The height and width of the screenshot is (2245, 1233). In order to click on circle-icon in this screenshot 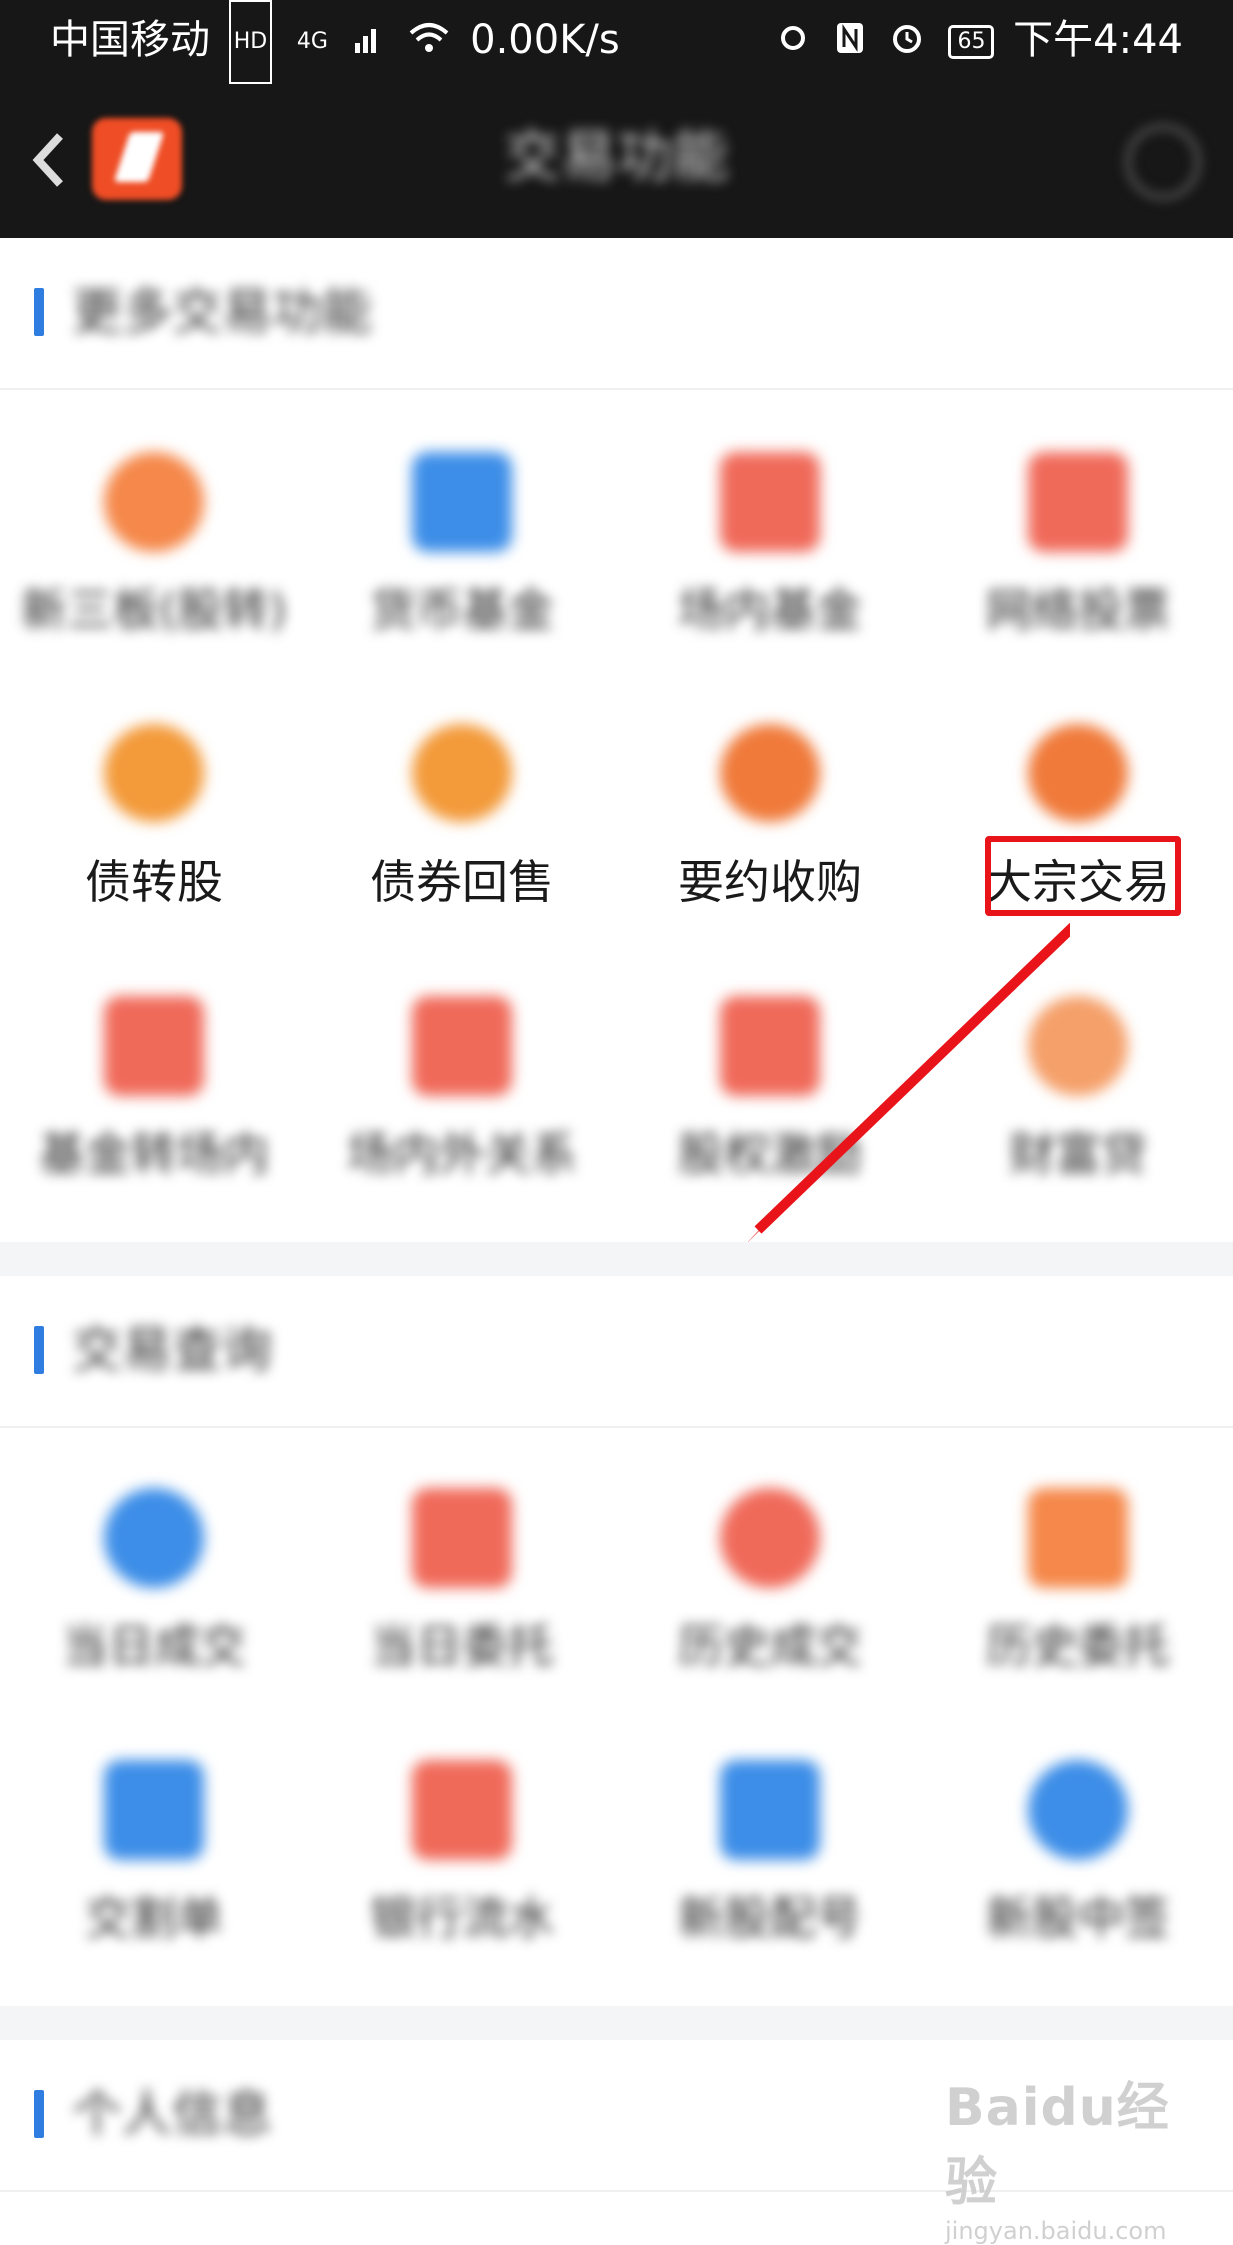, I will do `click(154, 502)`.